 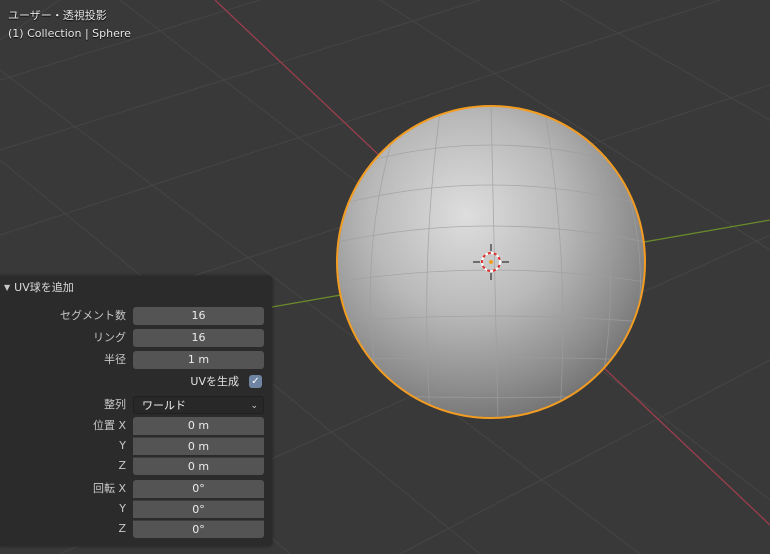 I want to click on location-y-row: Y 0 m, so click(x=136, y=446).